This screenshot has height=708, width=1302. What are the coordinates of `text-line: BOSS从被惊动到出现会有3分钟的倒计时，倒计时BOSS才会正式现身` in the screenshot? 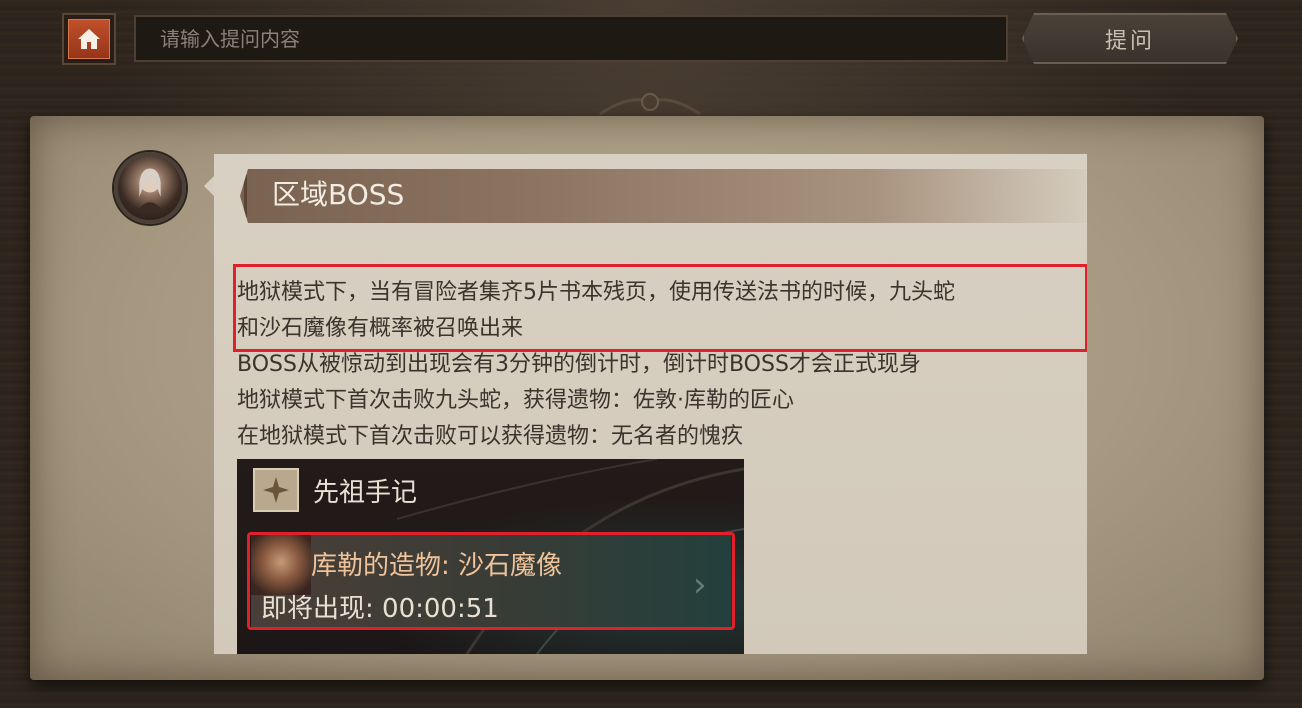 It's located at (579, 364).